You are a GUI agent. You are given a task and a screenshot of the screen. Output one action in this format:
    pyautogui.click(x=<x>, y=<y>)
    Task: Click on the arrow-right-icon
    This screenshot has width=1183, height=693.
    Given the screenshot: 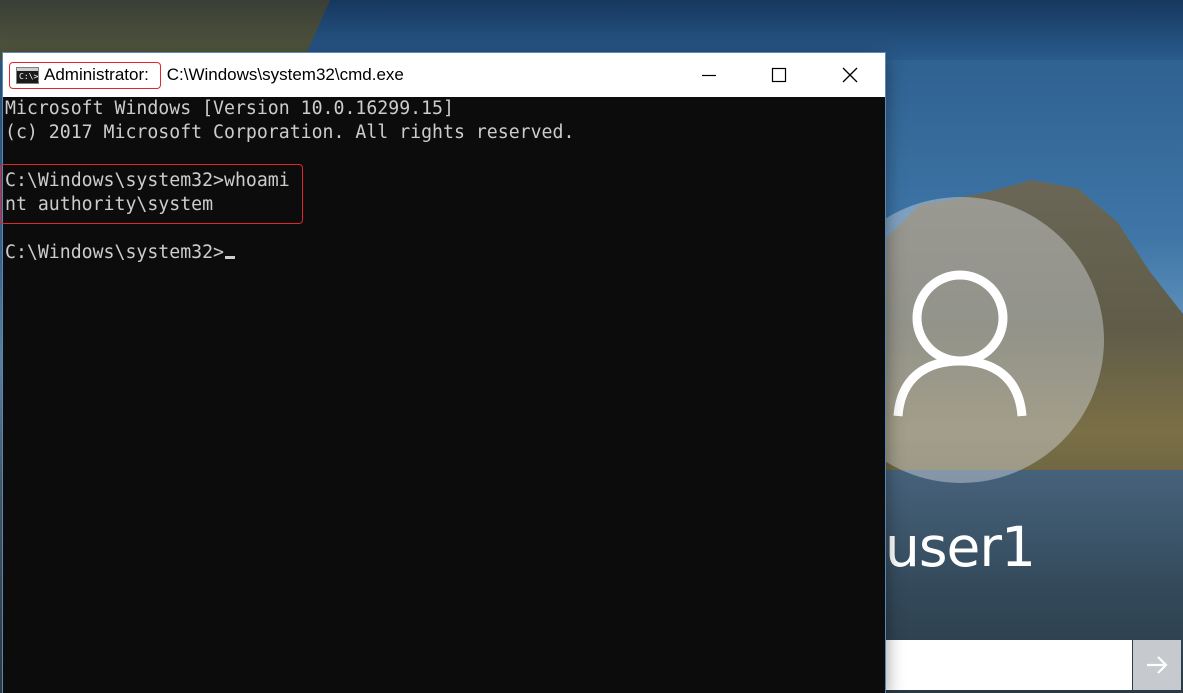 What is the action you would take?
    pyautogui.click(x=1157, y=665)
    